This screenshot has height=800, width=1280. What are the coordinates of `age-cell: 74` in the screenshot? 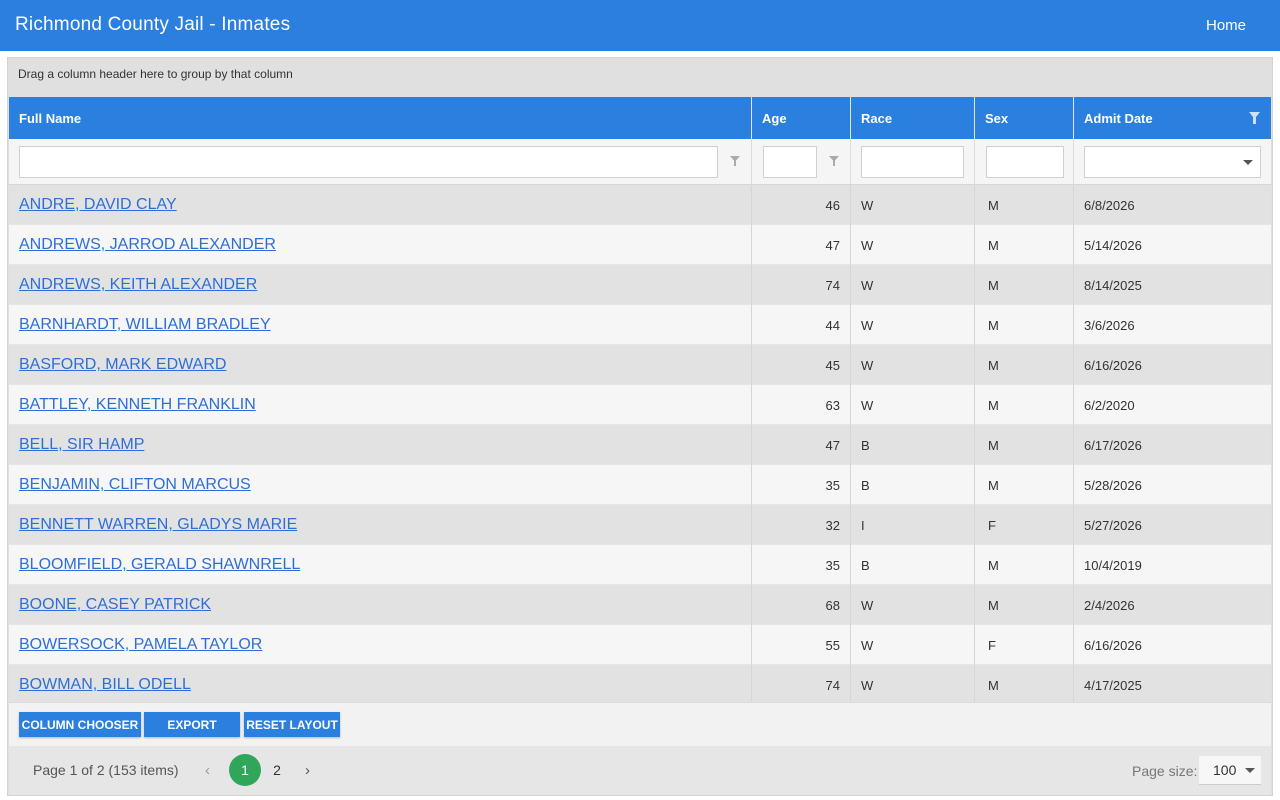 It's located at (801, 683).